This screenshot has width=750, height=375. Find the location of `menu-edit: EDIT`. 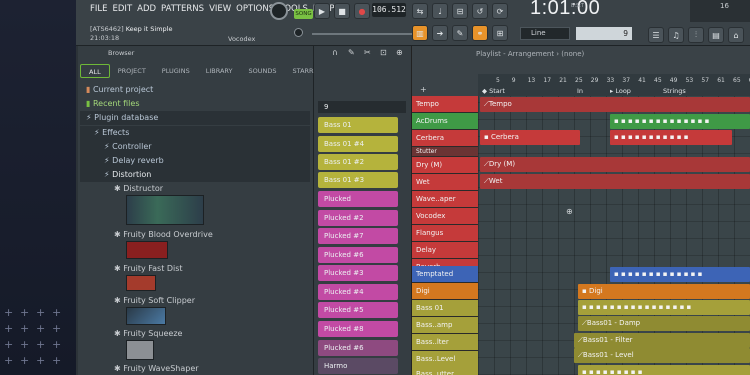

menu-edit: EDIT is located at coordinates (123, 9).